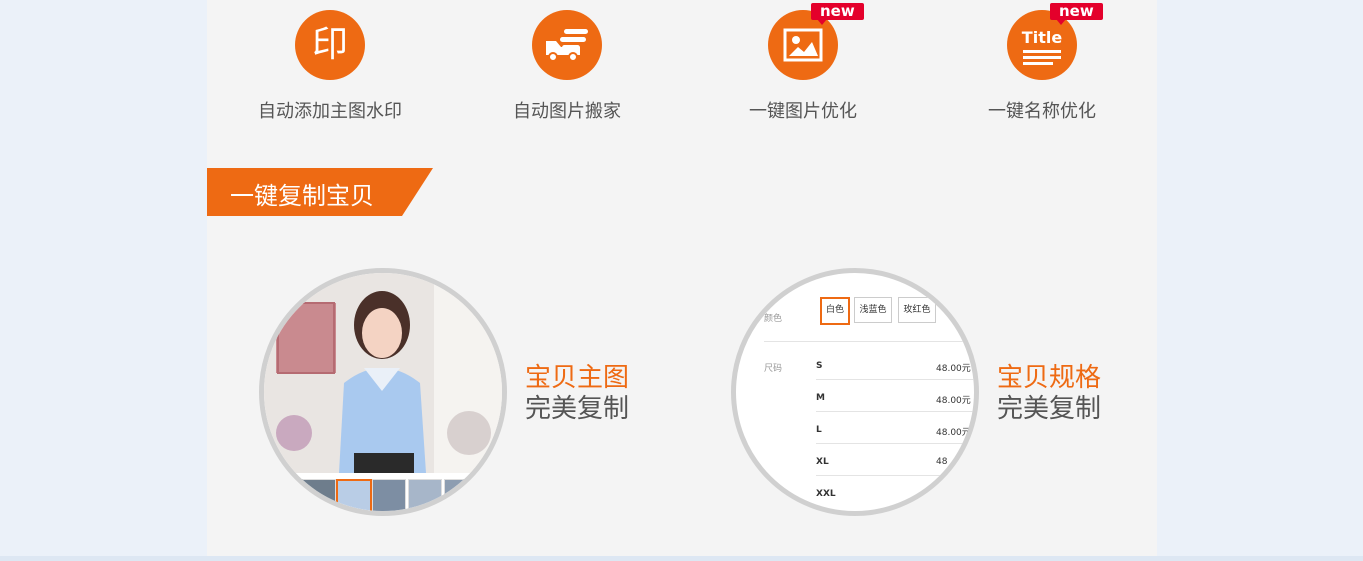 This screenshot has height=561, width=1363. I want to click on size-option: XL, so click(822, 462).